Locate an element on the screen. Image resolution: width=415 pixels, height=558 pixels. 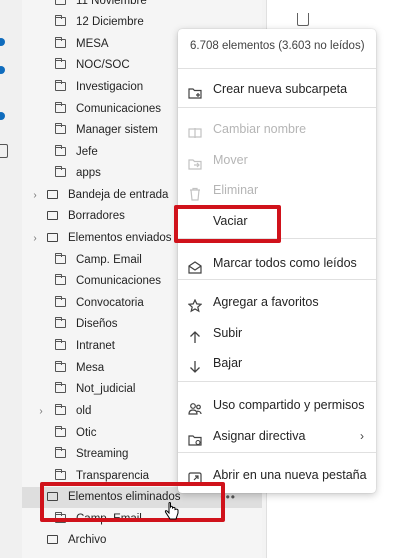
people-icon is located at coordinates (195, 406).